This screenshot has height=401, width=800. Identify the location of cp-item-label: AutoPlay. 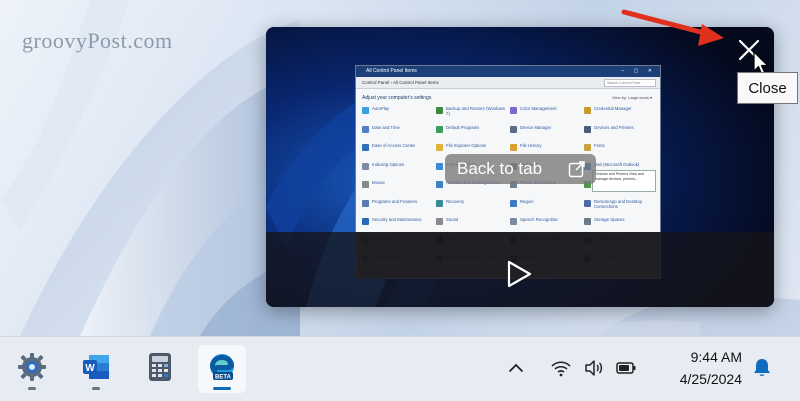
(381, 108).